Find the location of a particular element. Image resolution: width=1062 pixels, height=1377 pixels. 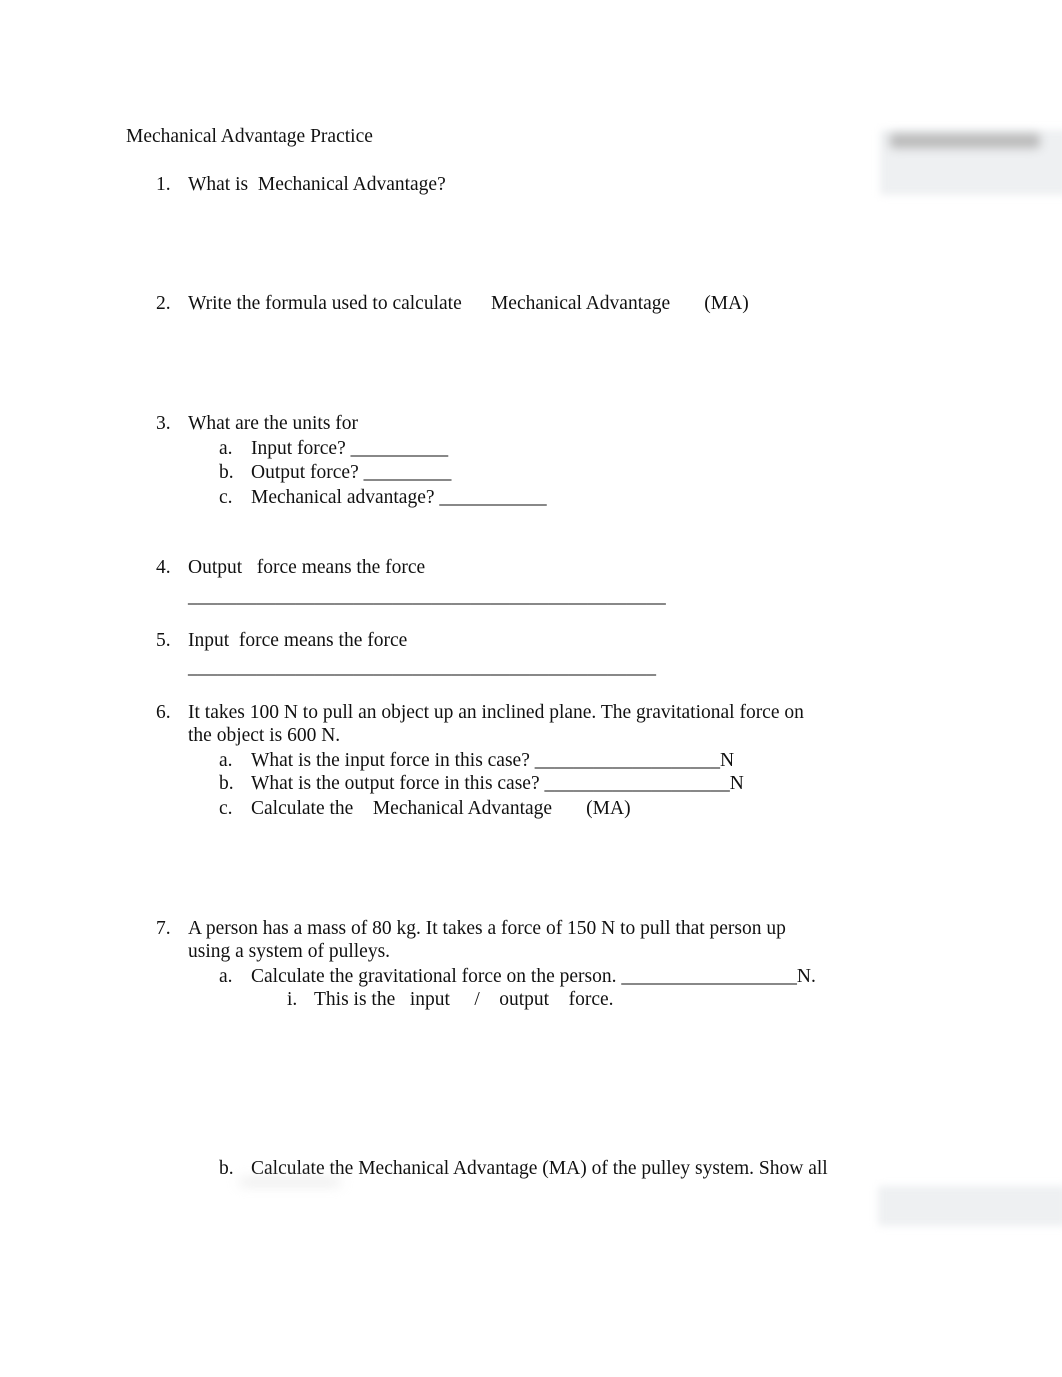

question-text: What are the units for is located at coordinates (273, 423).